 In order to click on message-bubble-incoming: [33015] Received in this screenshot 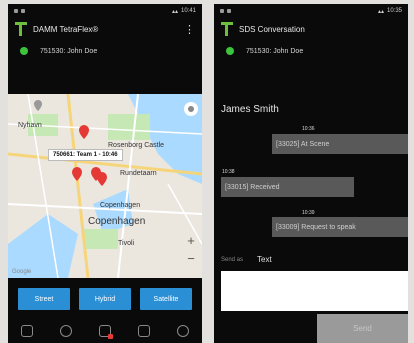, I will do `click(287, 187)`.